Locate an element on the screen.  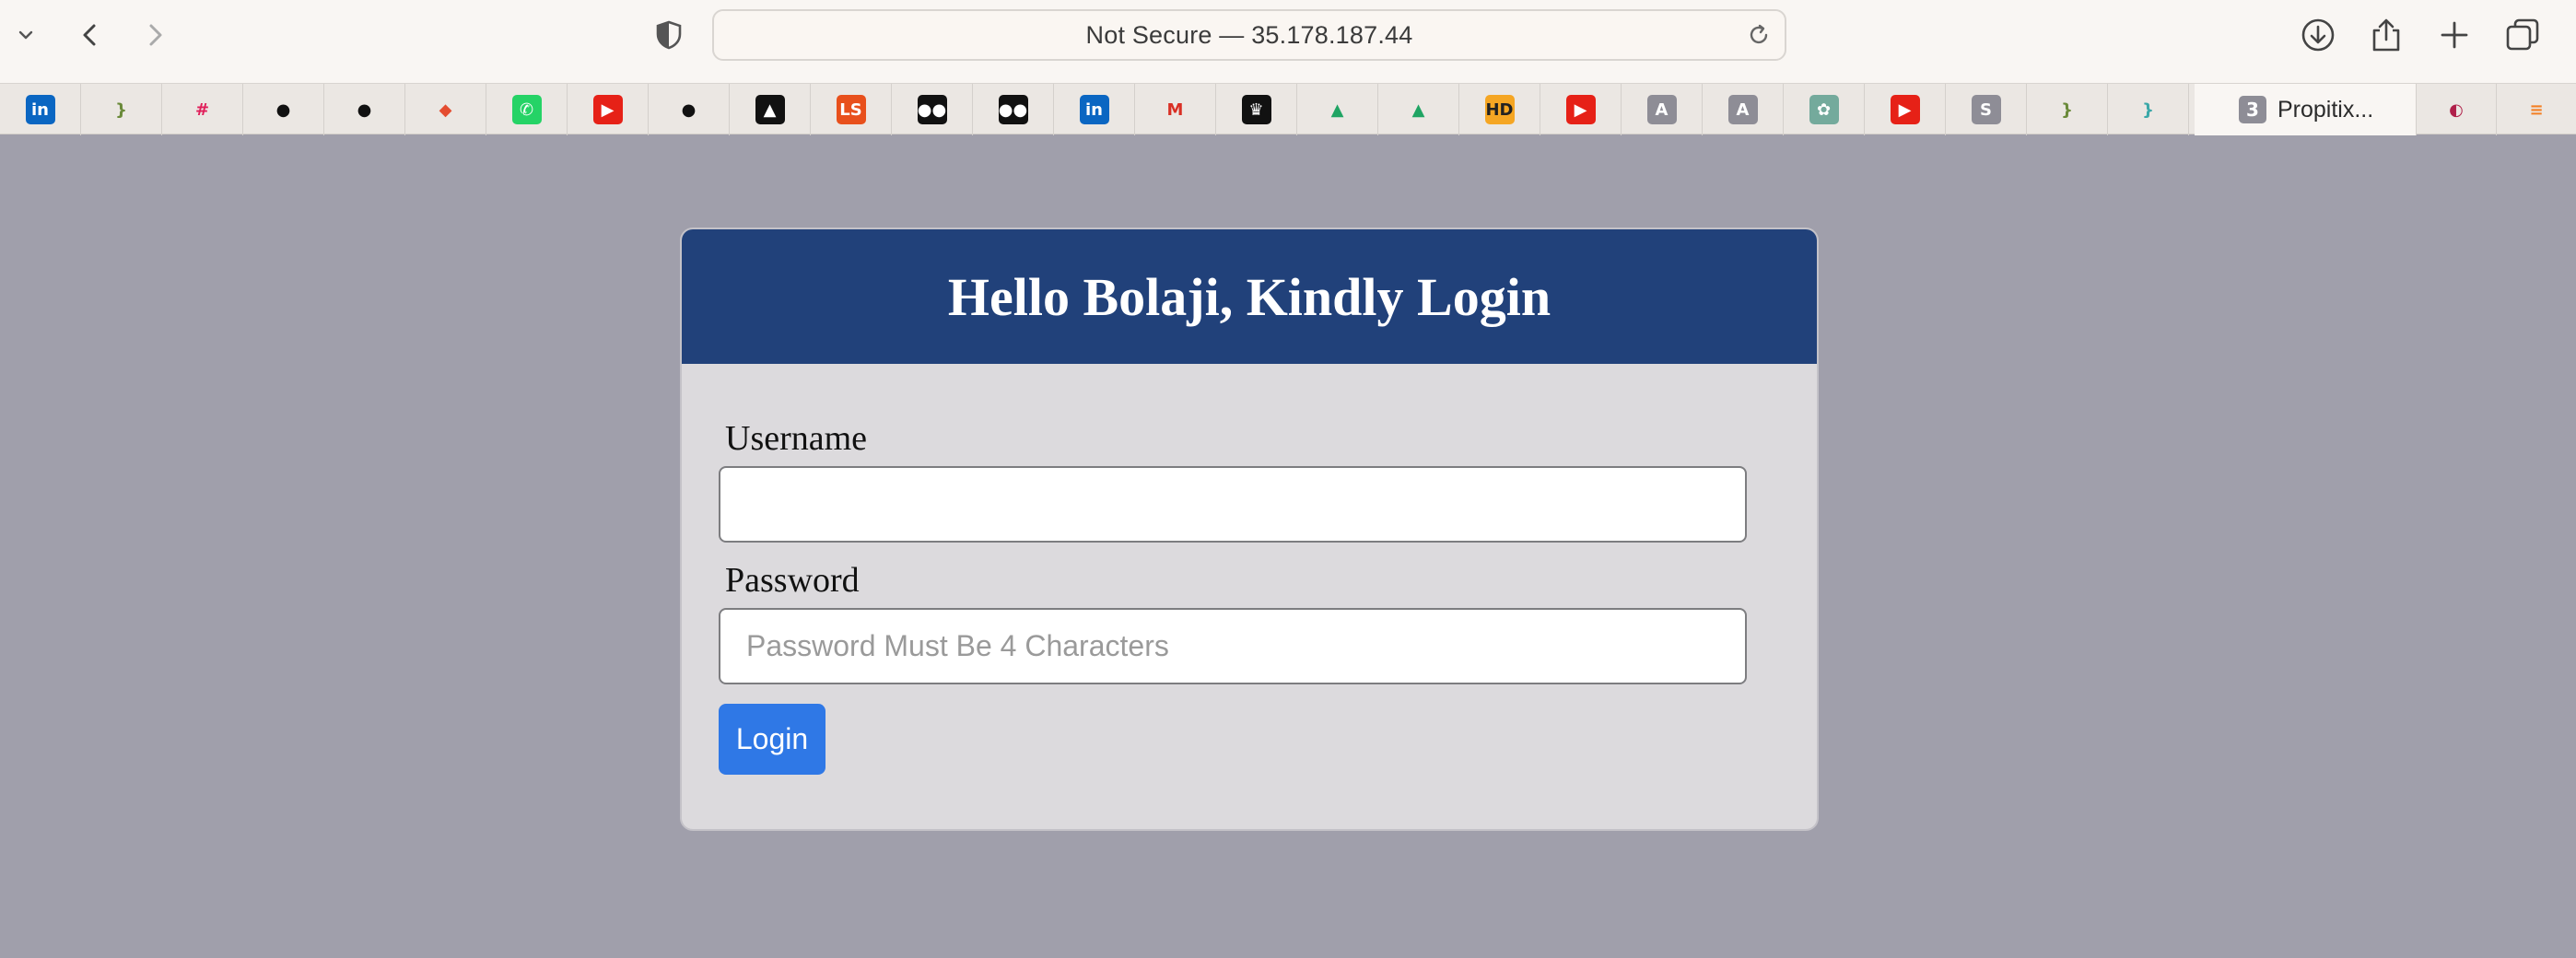
username-label: Username is located at coordinates (796, 438).